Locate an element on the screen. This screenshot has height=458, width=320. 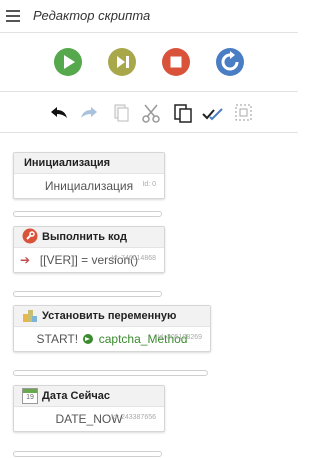
node-id: Id: 0 is located at coordinates (149, 184).